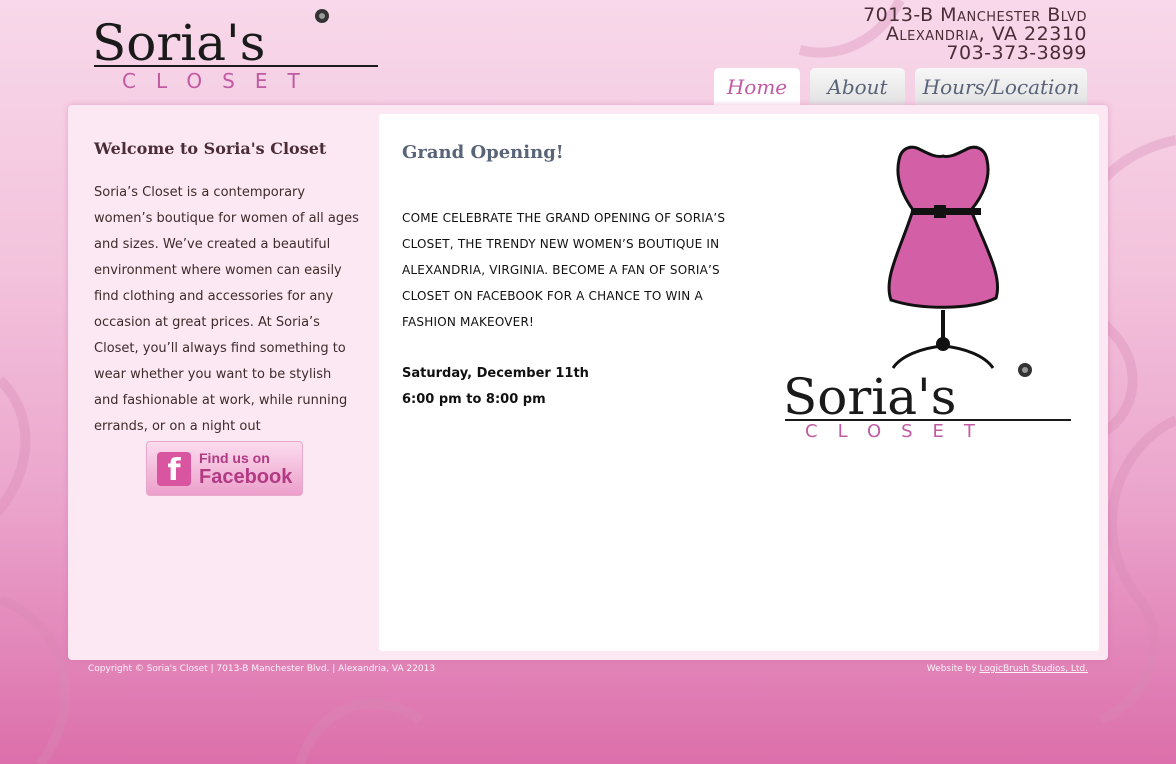  Describe the element at coordinates (900, 431) in the screenshot. I see `dress-logo-subtitle: CLOSET` at that location.